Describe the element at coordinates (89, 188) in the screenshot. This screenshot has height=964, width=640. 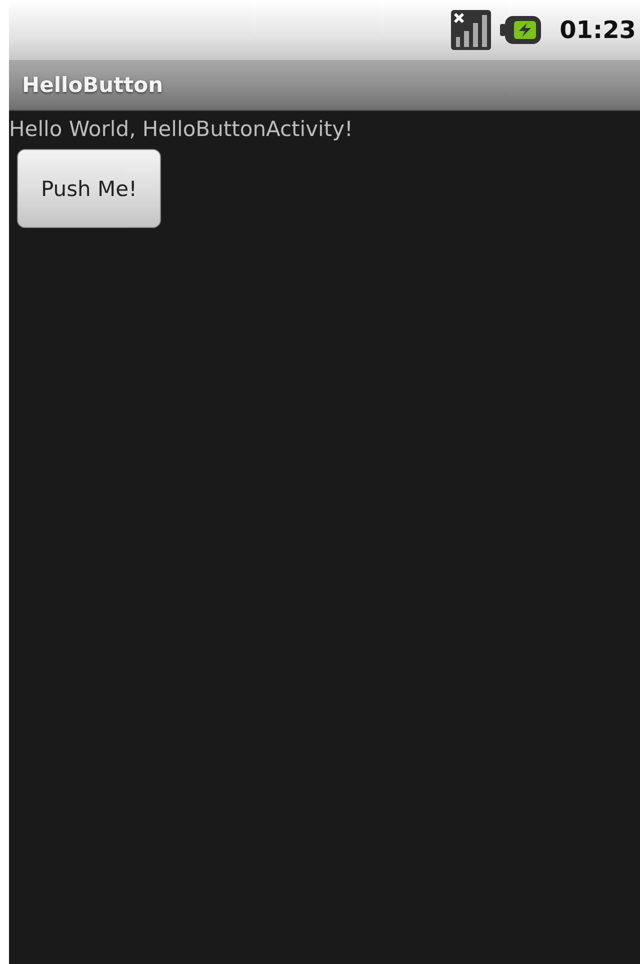
I see `push-button: Push Me!` at that location.